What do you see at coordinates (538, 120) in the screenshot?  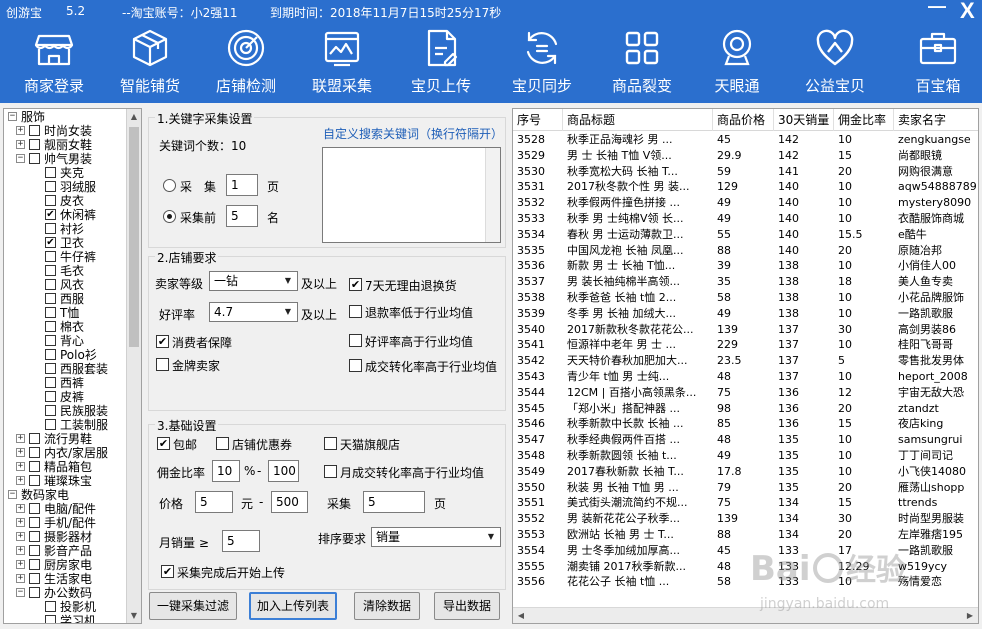 I see `column-header: 序号` at bounding box center [538, 120].